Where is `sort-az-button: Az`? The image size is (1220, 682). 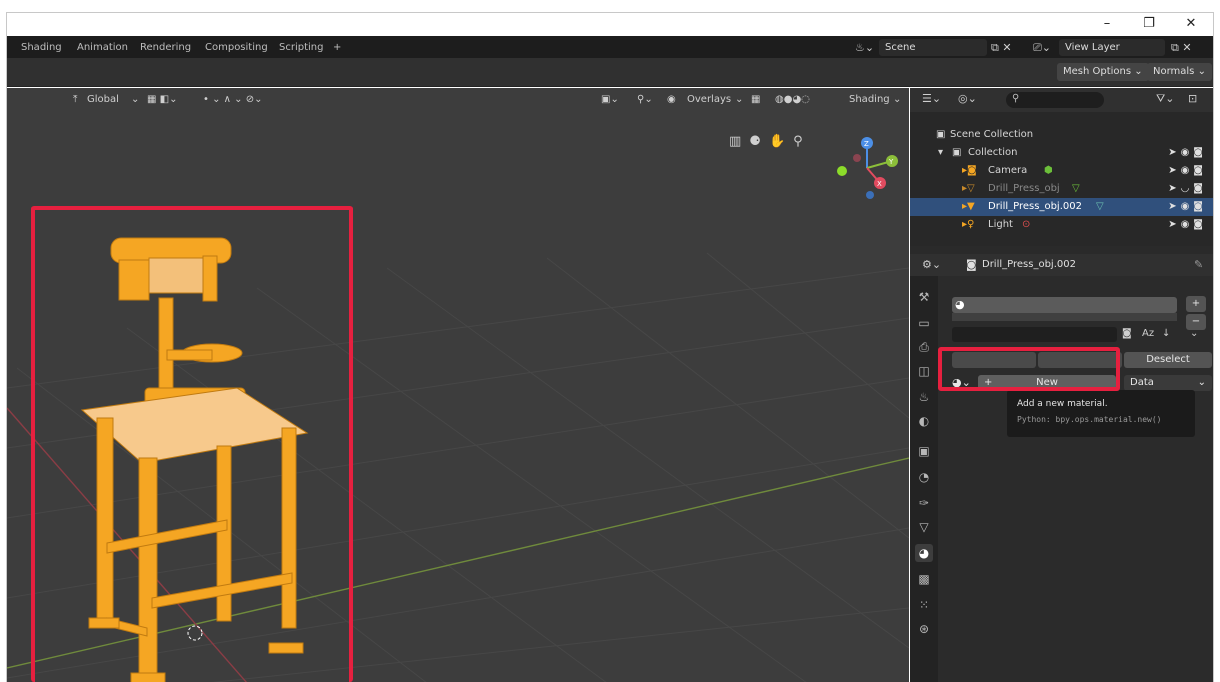 sort-az-button: Az is located at coordinates (1148, 333).